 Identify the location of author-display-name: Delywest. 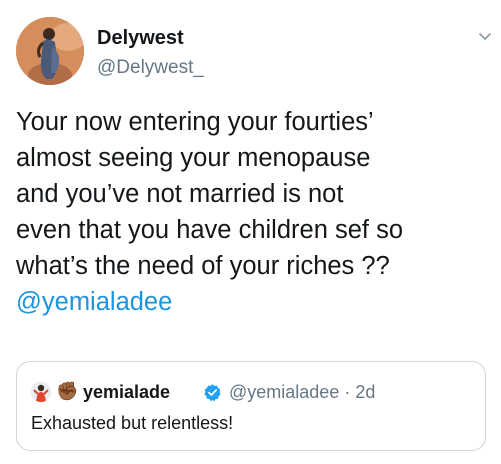
(140, 38).